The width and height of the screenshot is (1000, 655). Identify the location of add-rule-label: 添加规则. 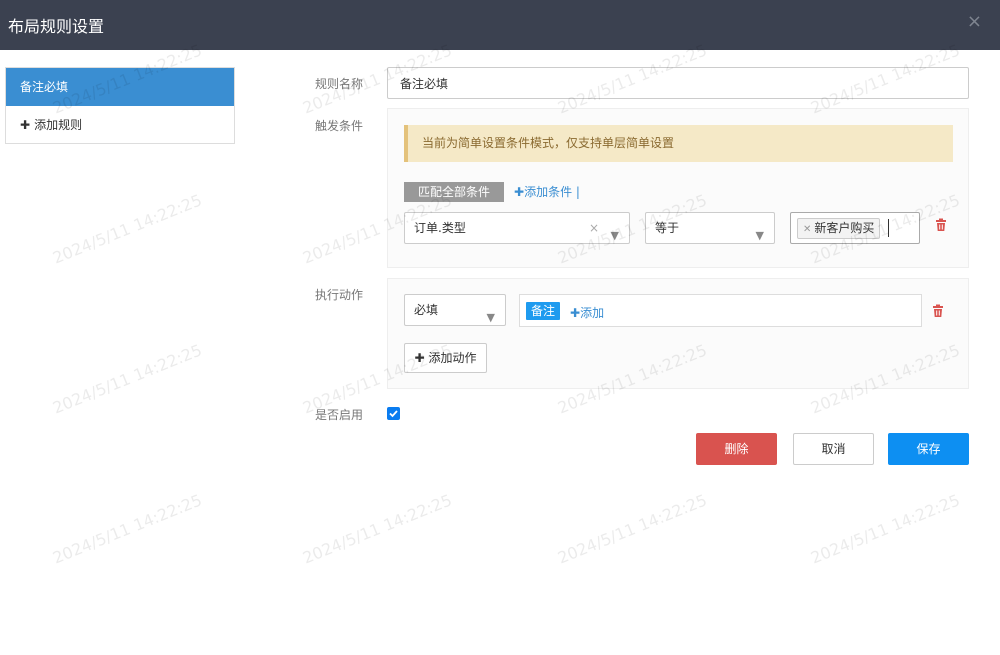
(58, 125).